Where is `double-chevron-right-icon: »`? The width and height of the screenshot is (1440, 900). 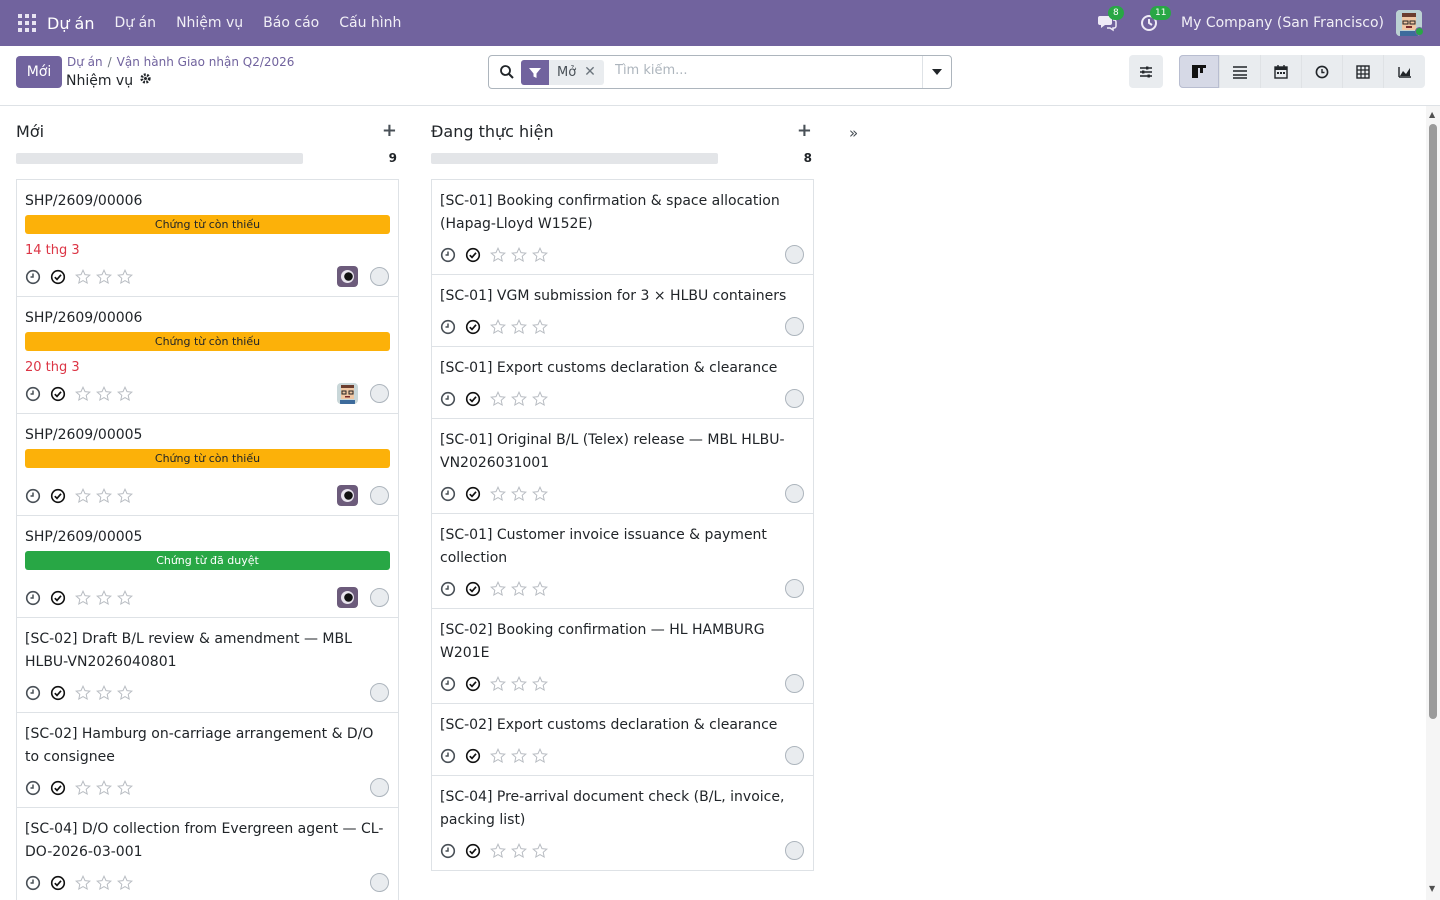
double-chevron-right-icon: » is located at coordinates (853, 133).